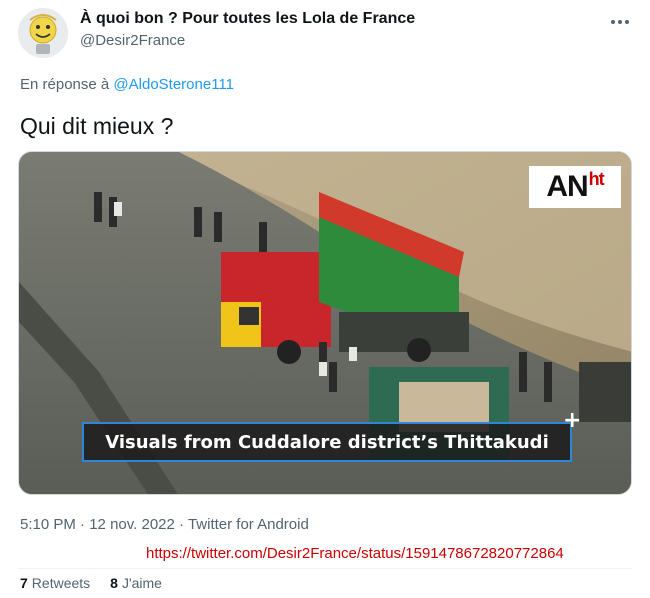  I want to click on tweet-source: Twitter for Android, so click(248, 524).